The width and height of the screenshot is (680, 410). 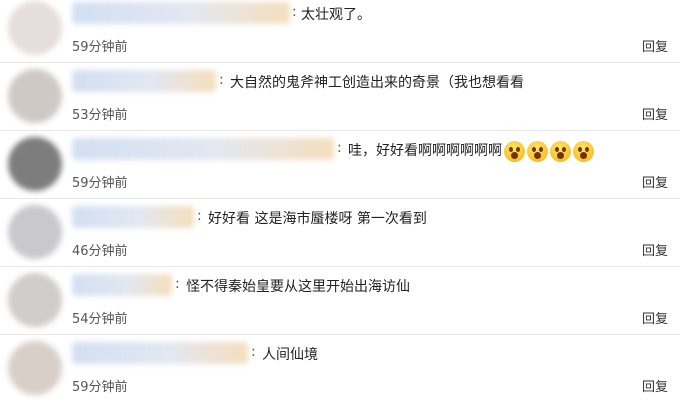 I want to click on comment-text: 怪不得秦始皇要从这里开始出海访仙, so click(x=298, y=287).